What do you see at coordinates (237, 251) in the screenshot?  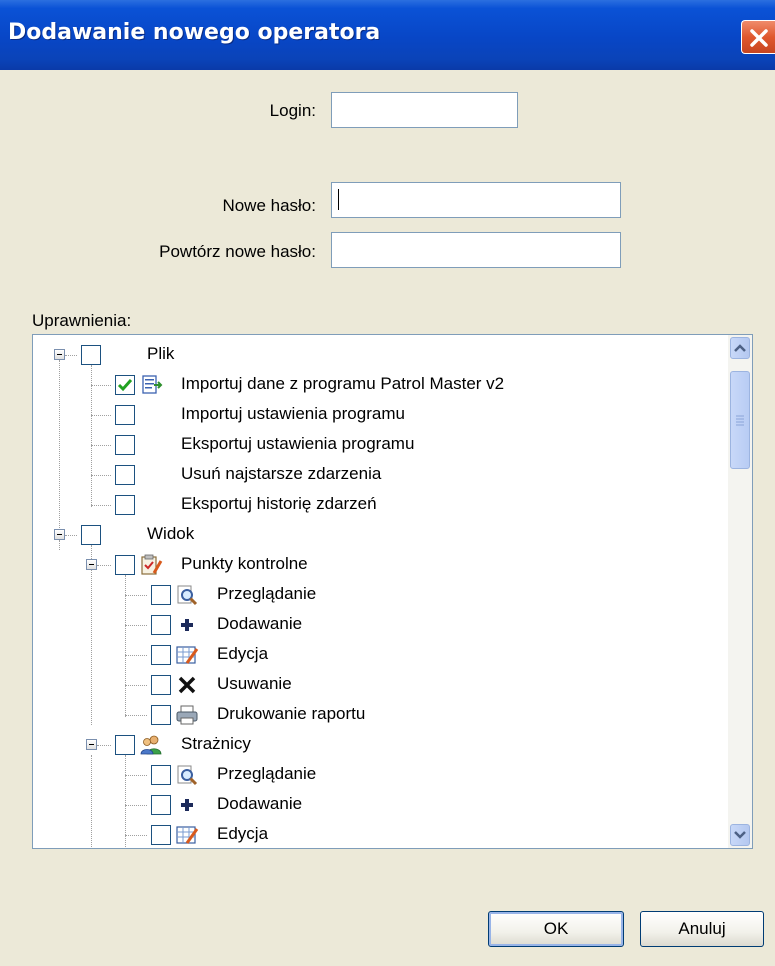 I see `repeat-password-label: Powtórz nowe hasło:` at bounding box center [237, 251].